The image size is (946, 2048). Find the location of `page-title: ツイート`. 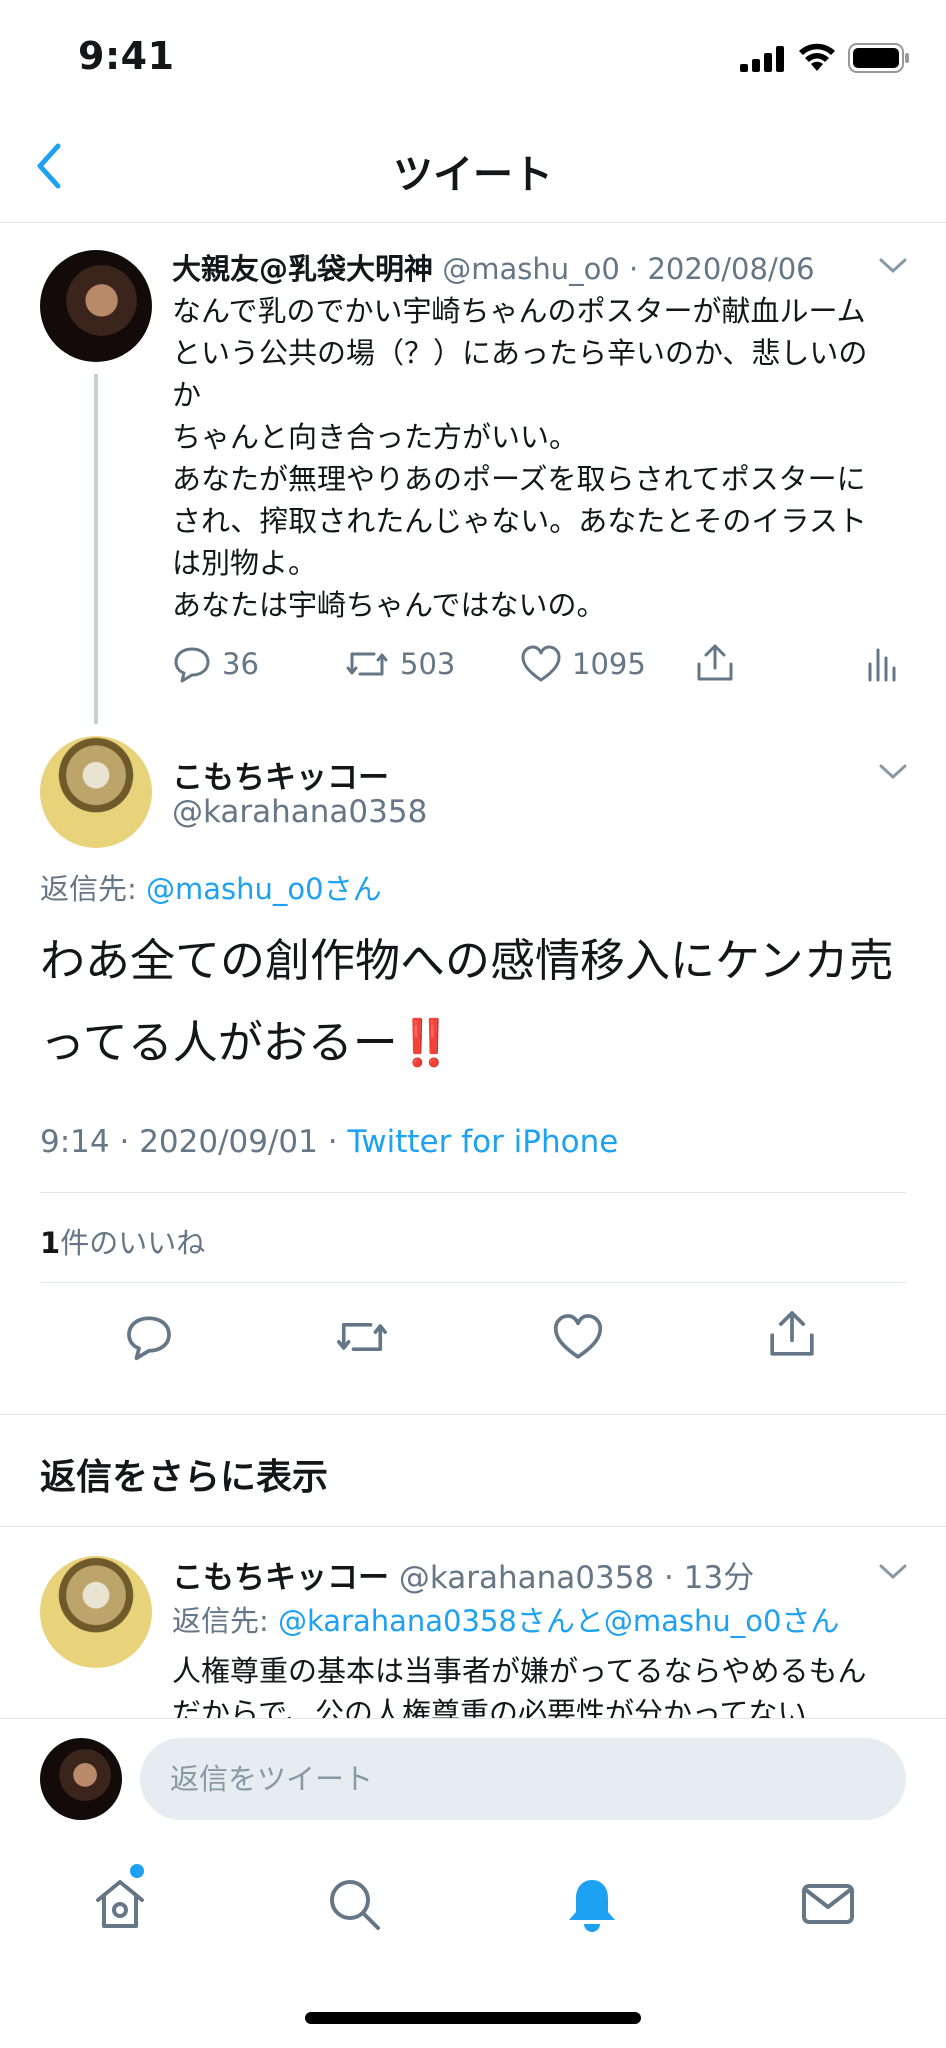

page-title: ツイート is located at coordinates (473, 175).